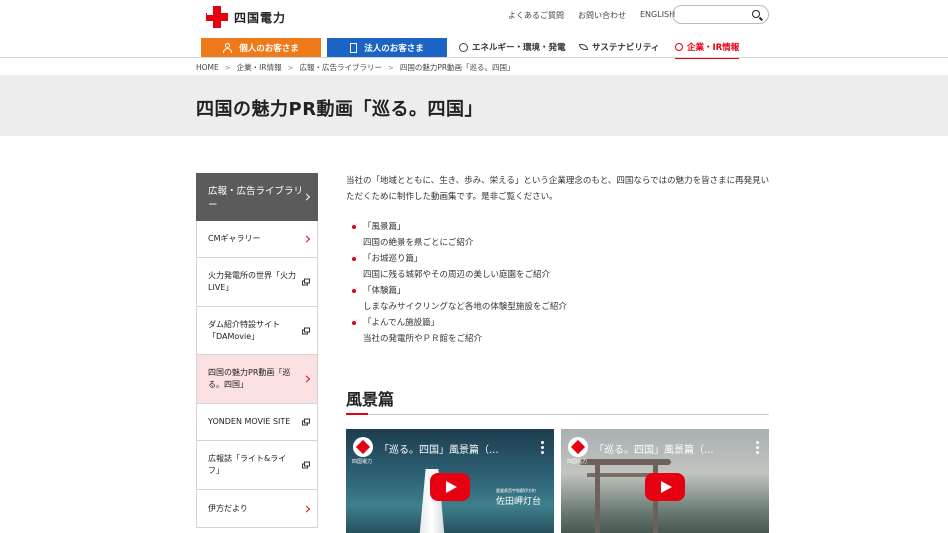  I want to click on breadcrumb-pr-library: 広報・広告ライブラリー, so click(340, 67).